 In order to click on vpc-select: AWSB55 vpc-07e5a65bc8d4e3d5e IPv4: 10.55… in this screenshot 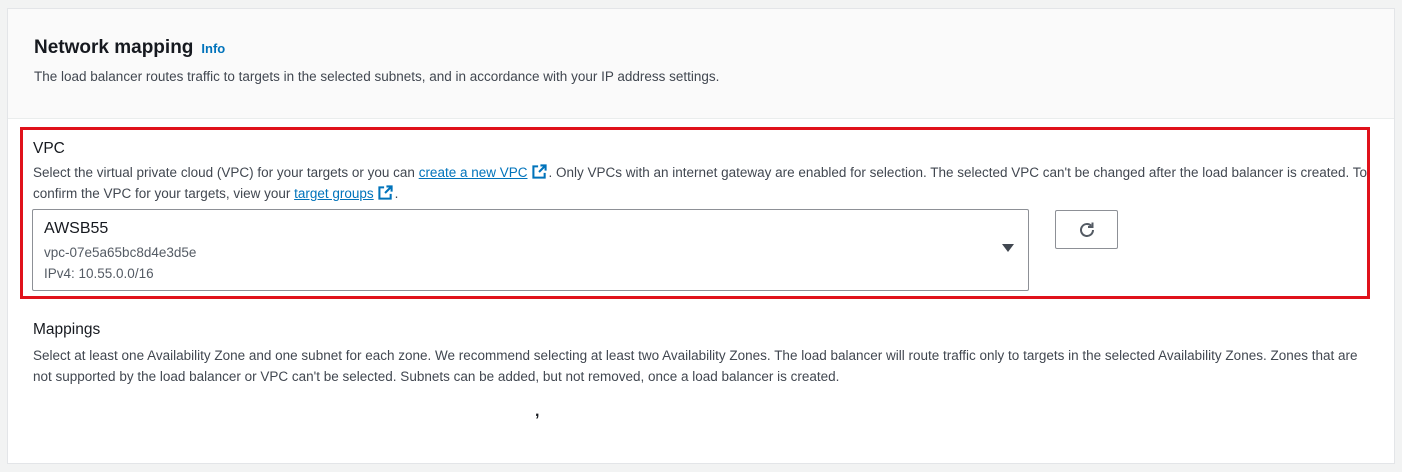, I will do `click(530, 250)`.